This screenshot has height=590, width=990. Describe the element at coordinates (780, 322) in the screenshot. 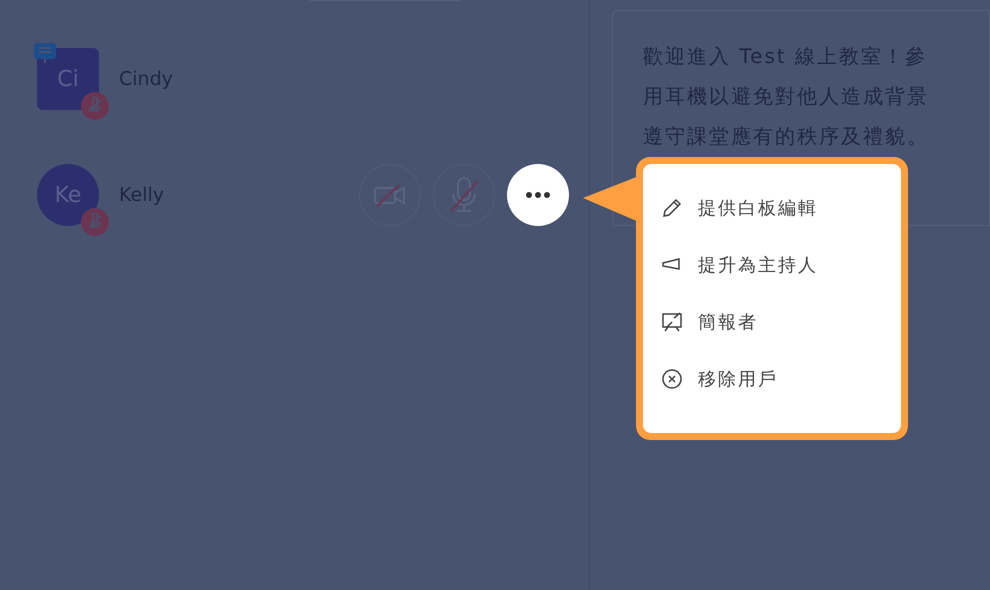

I see `menu-item: 簡報者` at that location.